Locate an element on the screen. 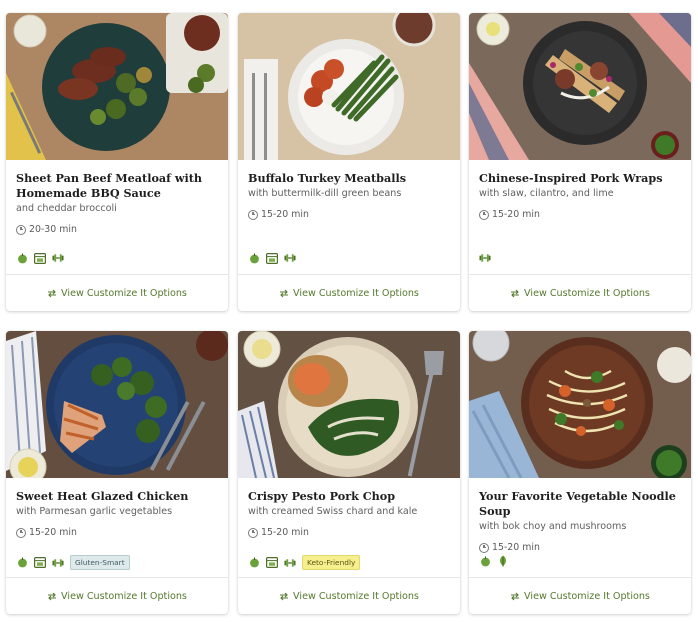  recipe-title: Chinese-Inspired Pork Wraps is located at coordinates (580, 178).